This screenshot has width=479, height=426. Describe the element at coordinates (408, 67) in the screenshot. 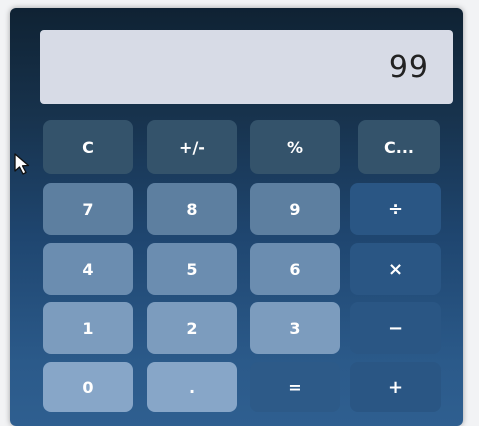

I see `display-value: 99` at that location.